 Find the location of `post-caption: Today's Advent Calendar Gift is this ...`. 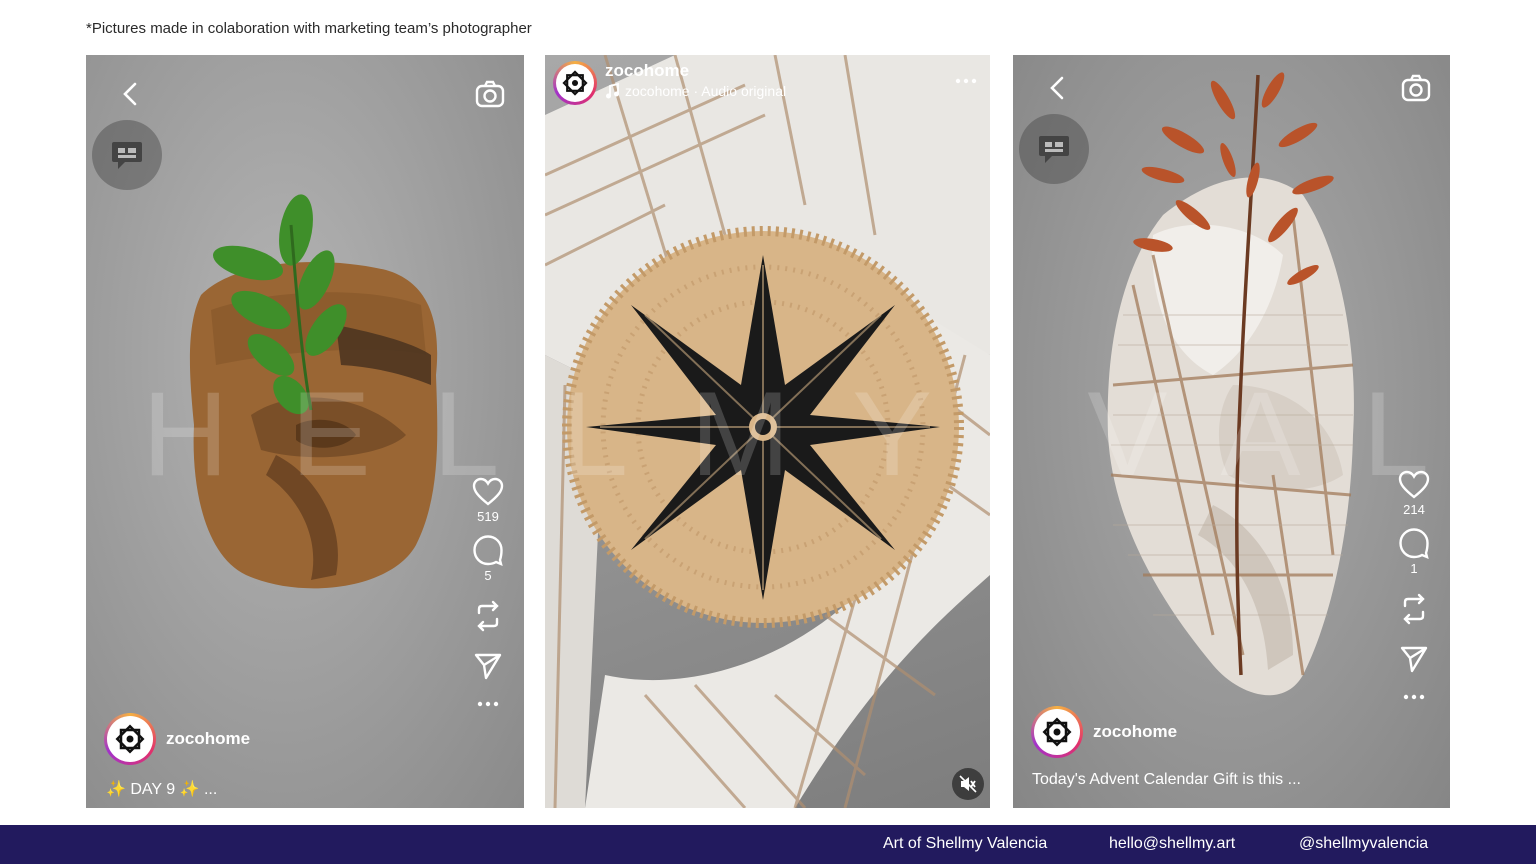

post-caption: Today's Advent Calendar Gift is this ... is located at coordinates (1166, 780).